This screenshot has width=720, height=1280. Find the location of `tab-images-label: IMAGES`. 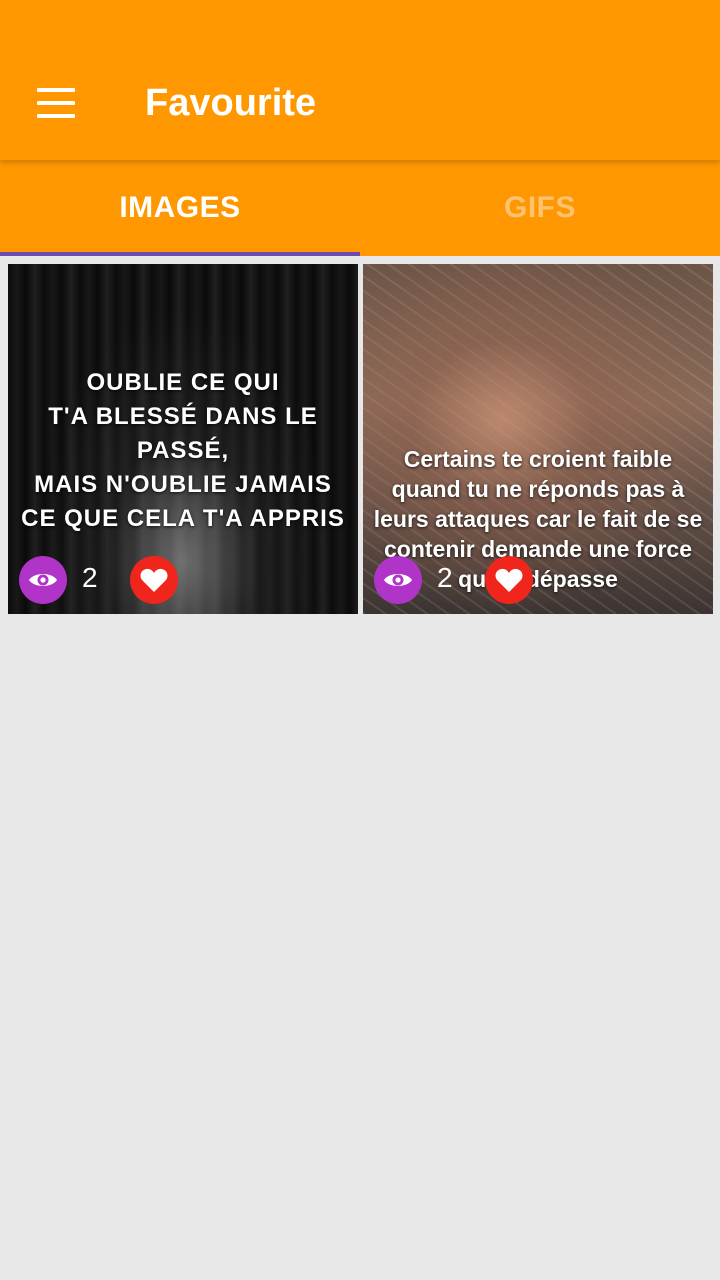

tab-images-label: IMAGES is located at coordinates (180, 207).